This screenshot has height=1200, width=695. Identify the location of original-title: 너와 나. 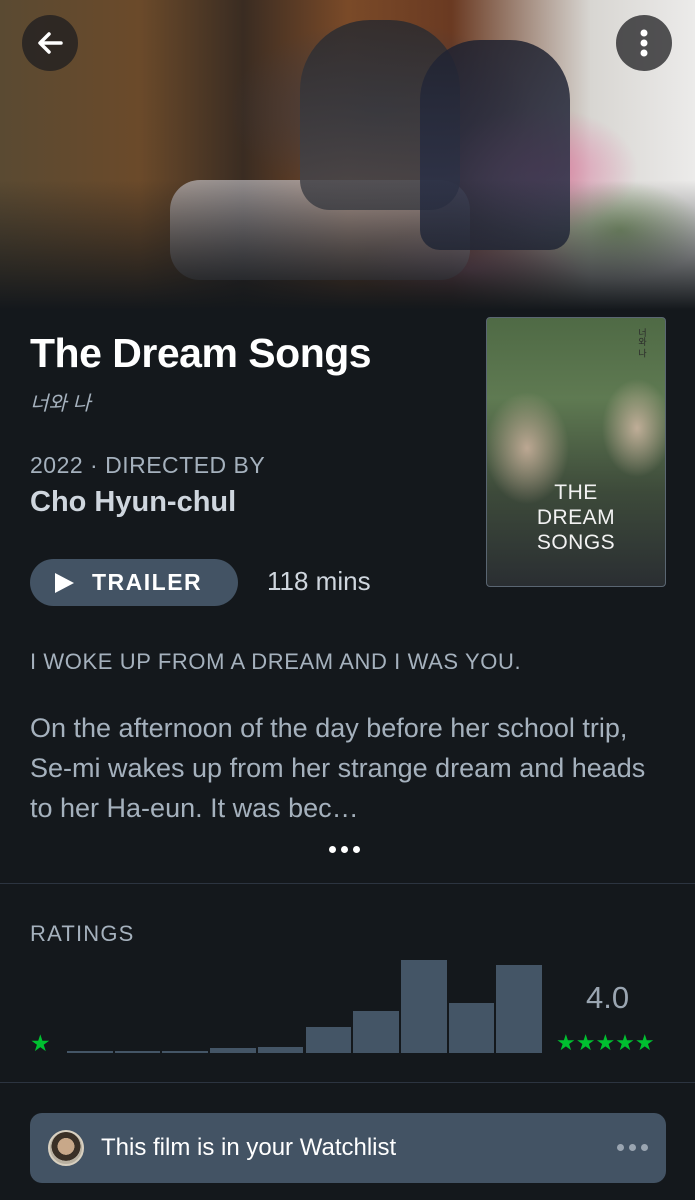
(60, 404).